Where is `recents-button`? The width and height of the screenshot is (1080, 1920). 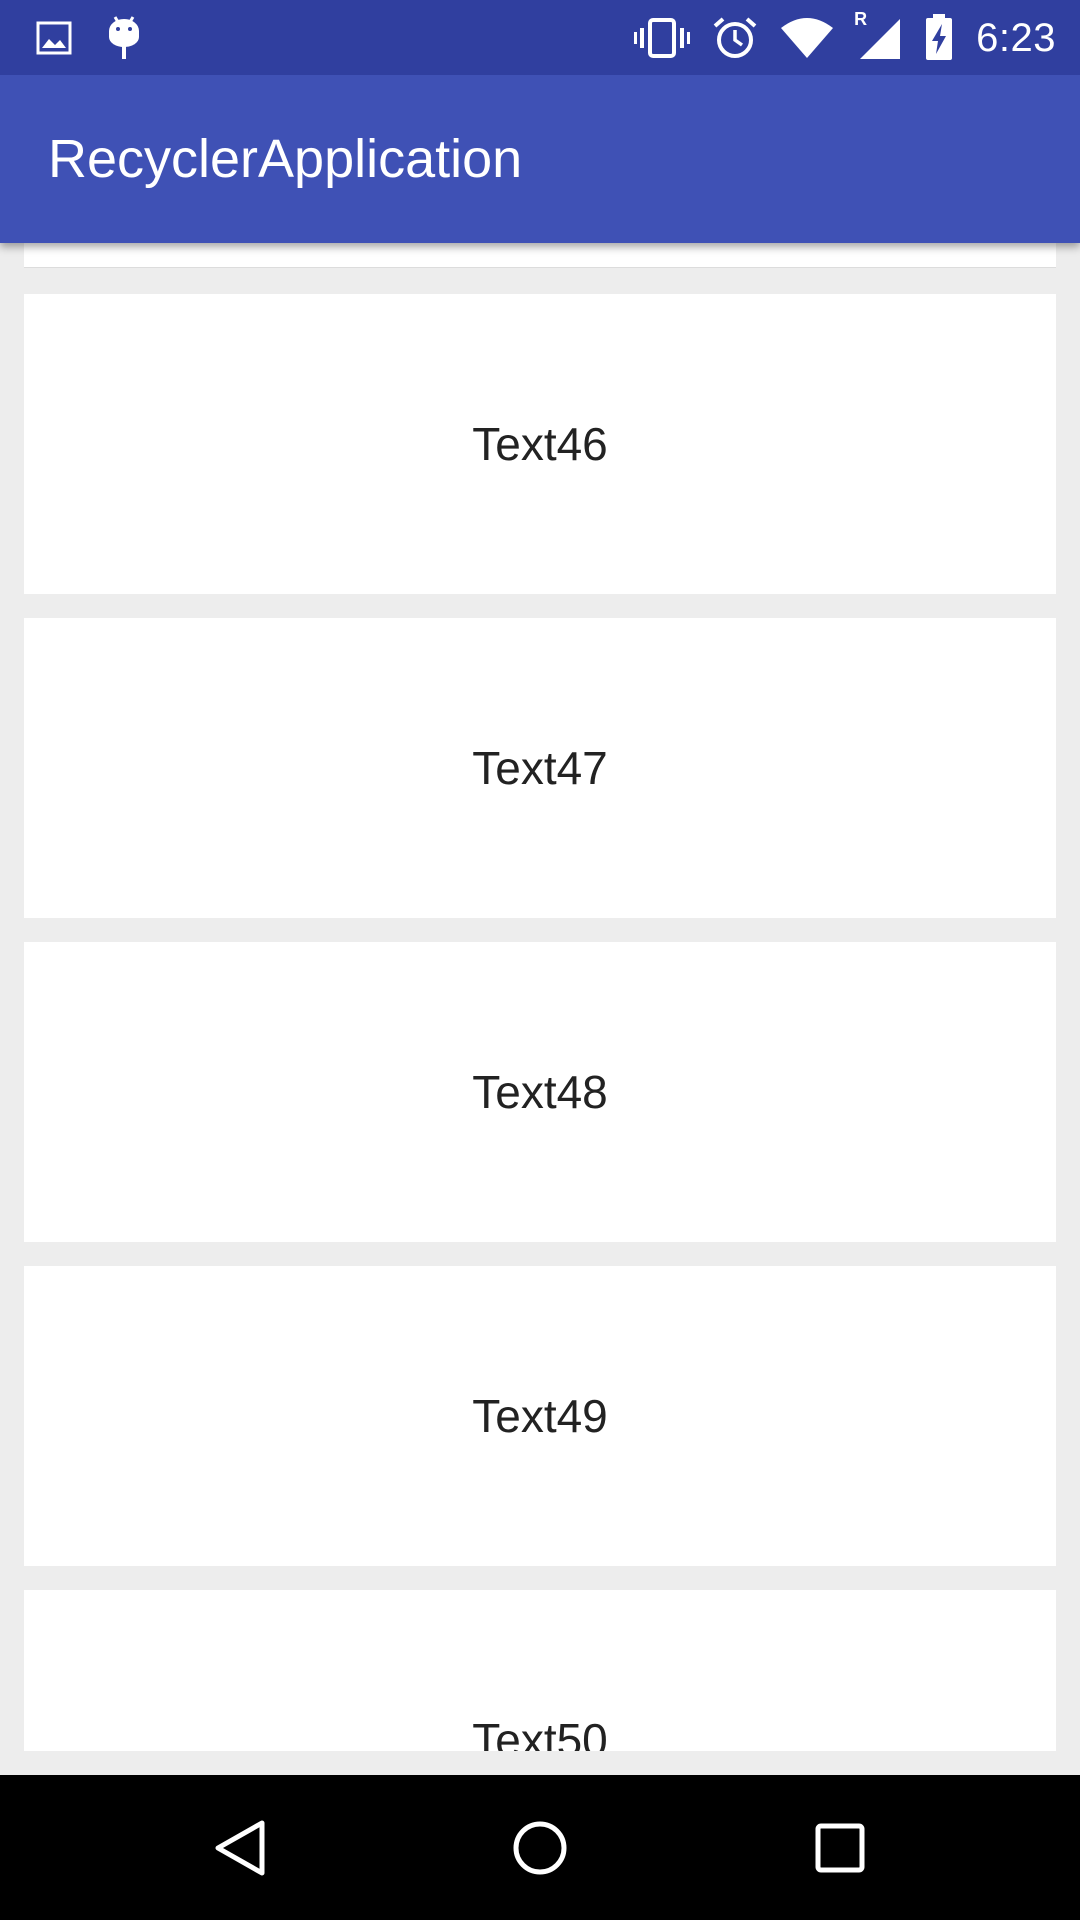
recents-button is located at coordinates (840, 1847).